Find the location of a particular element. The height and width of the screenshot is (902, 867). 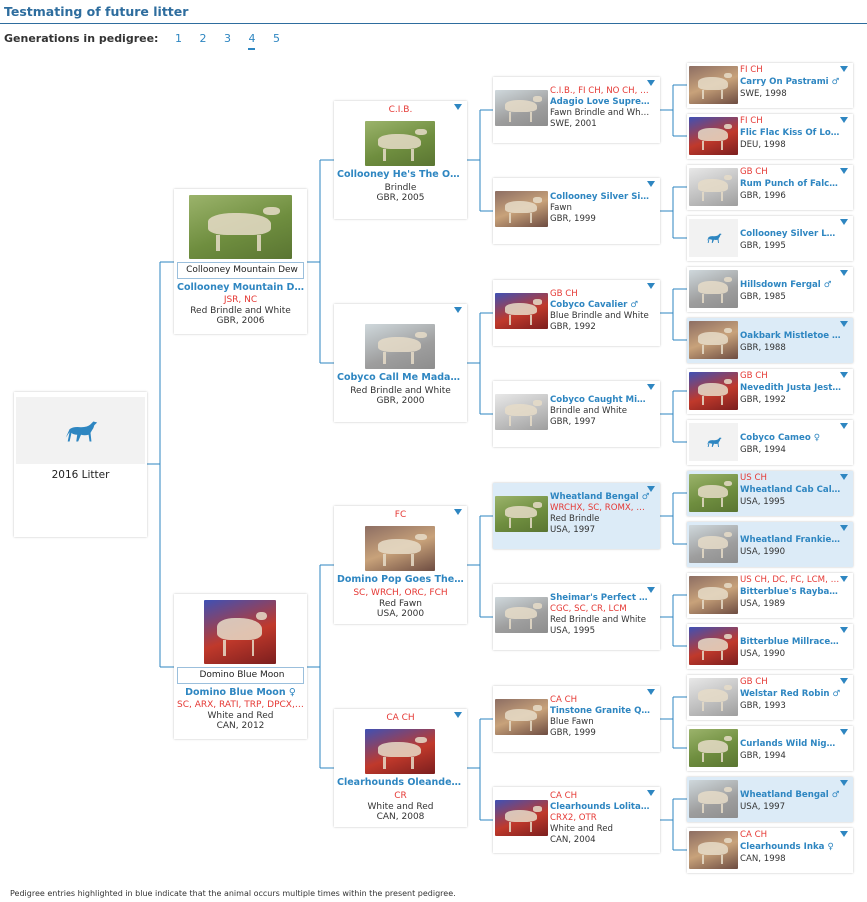

gen2-name: Clearhounds Oleander ♀ is located at coordinates (400, 782).